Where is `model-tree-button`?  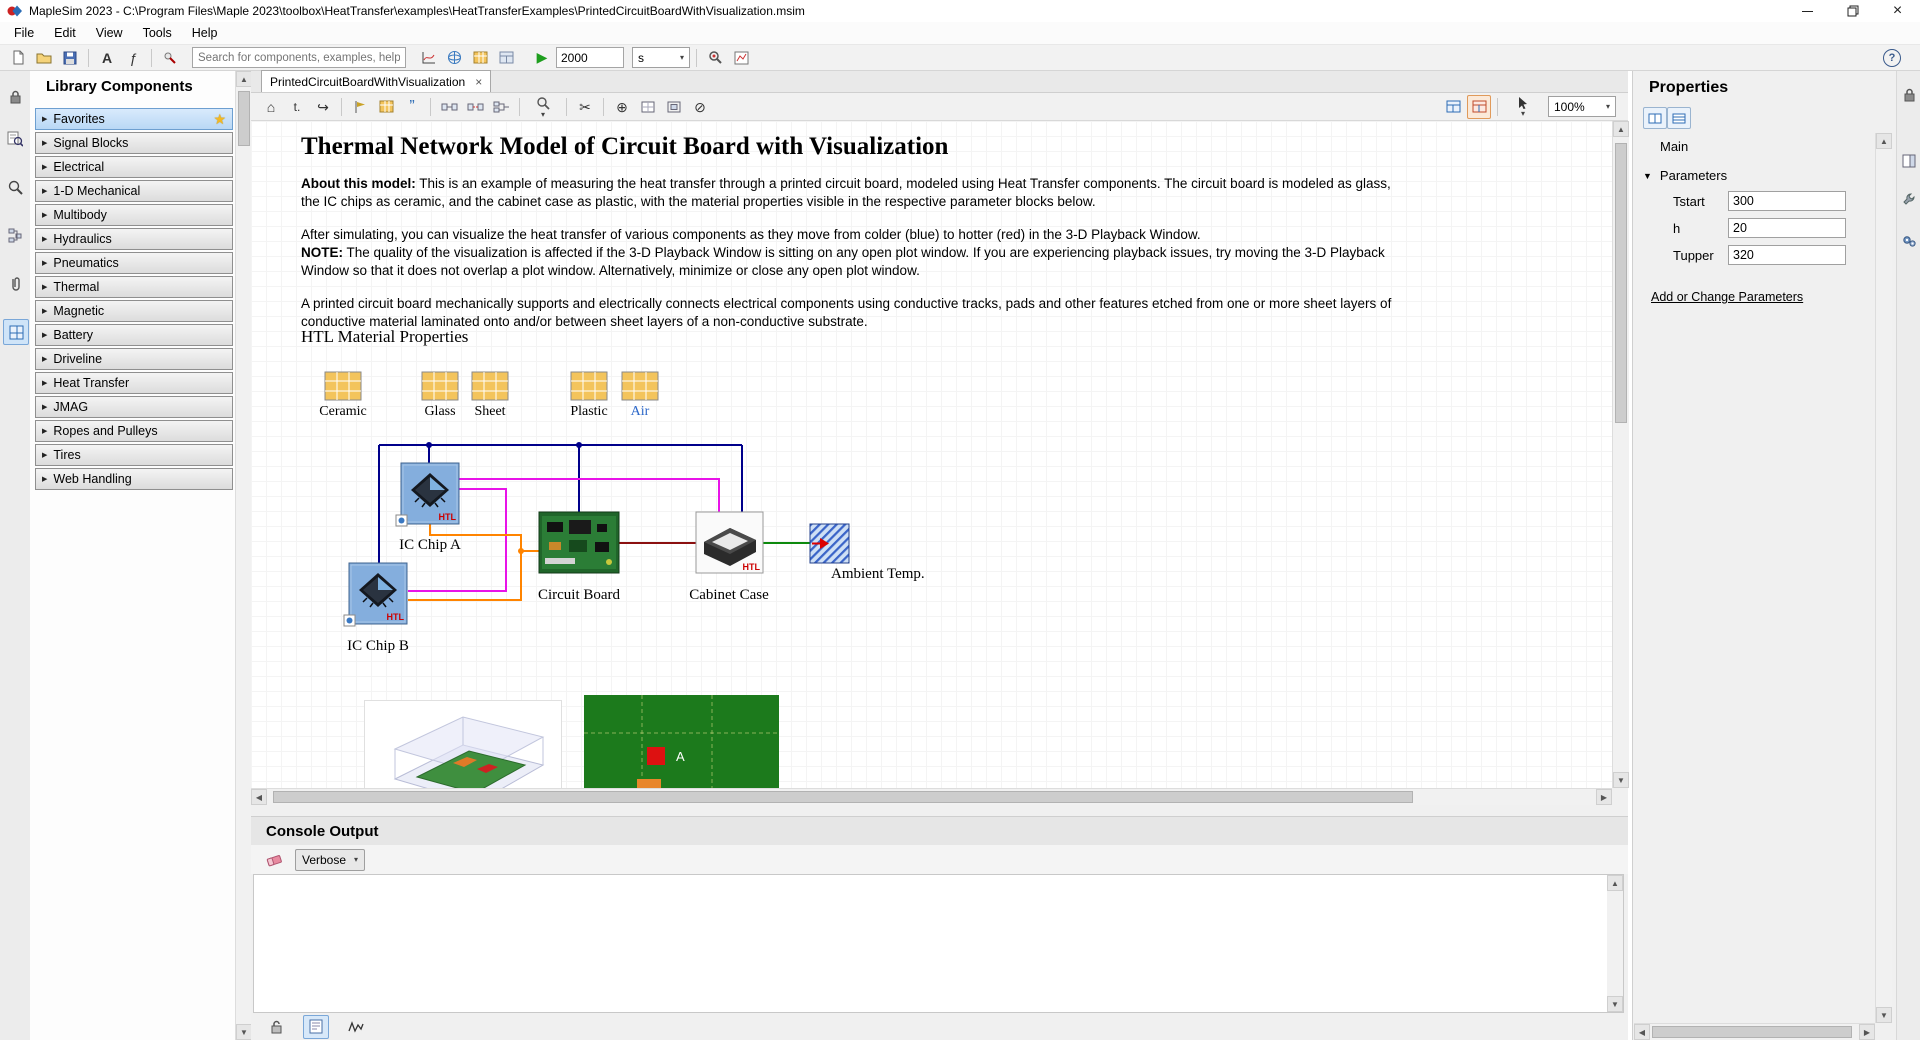
model-tree-button is located at coordinates (15, 235).